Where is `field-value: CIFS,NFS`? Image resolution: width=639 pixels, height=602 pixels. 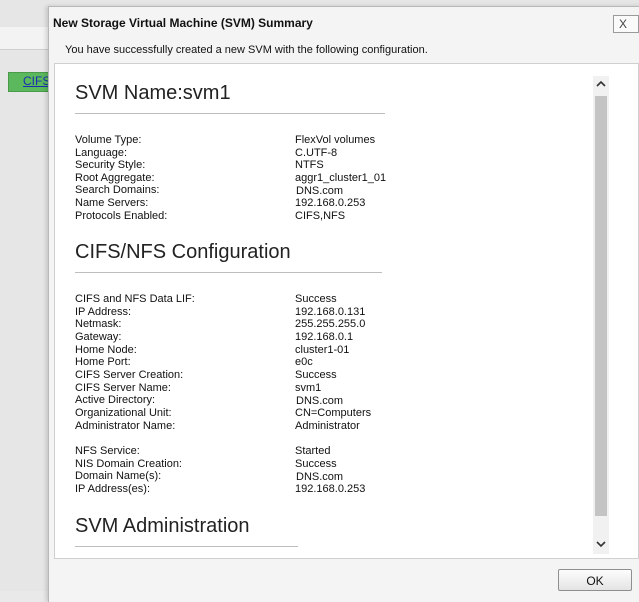 field-value: CIFS,NFS is located at coordinates (320, 216).